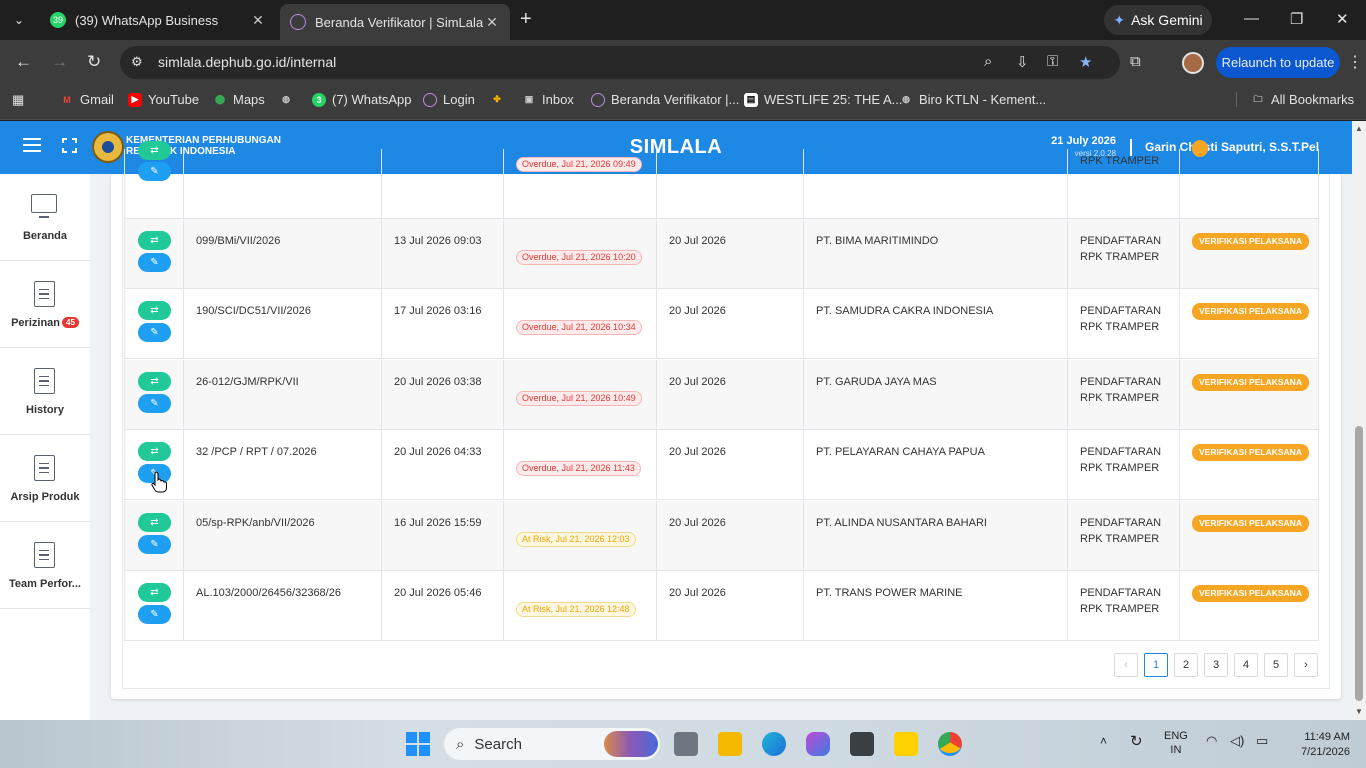 This screenshot has width=1366, height=768. Describe the element at coordinates (256, 452) in the screenshot. I see `document-number: 32 /PCP / RPT / 07.2026` at that location.